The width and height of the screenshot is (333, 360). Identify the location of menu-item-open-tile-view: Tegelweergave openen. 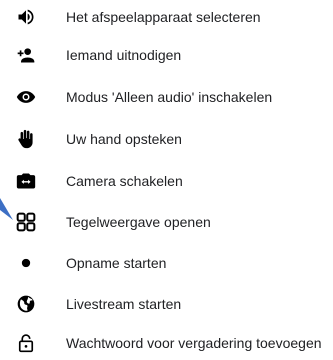
(166, 222).